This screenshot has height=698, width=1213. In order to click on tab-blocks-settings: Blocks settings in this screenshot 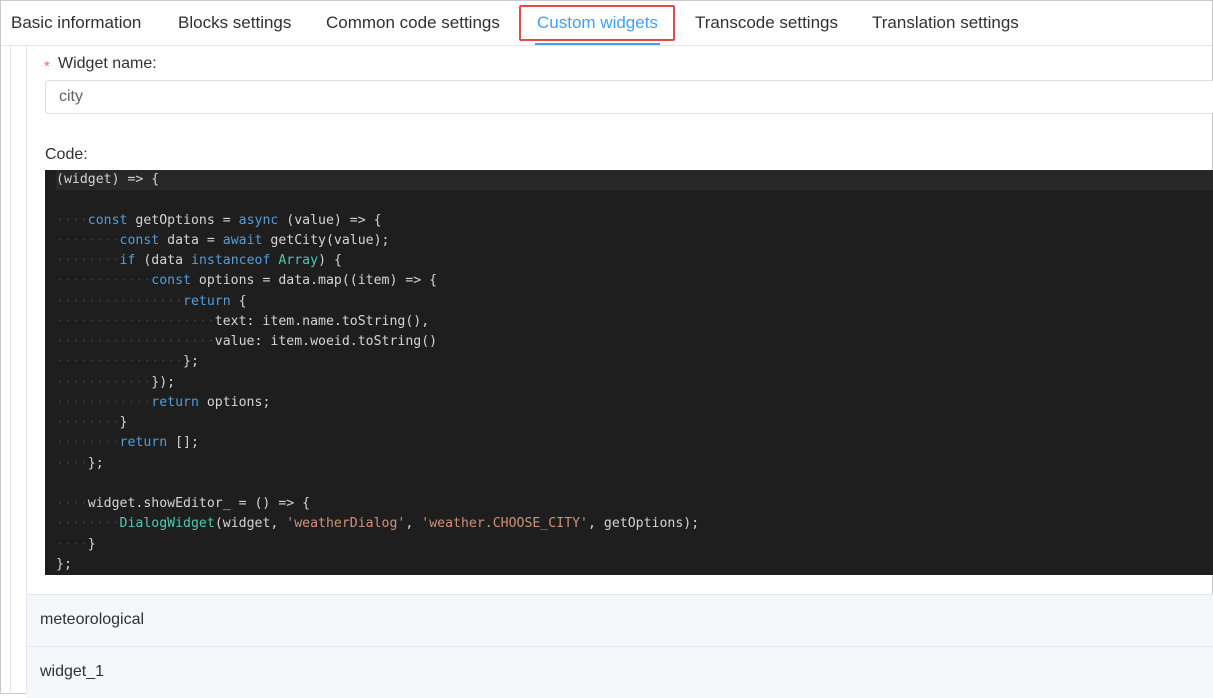, I will do `click(234, 23)`.